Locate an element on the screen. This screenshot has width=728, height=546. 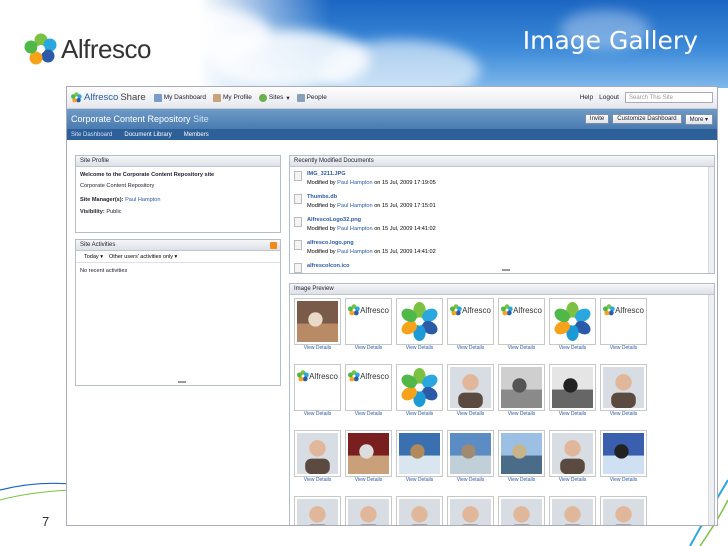
filter-today: Today ▾ is located at coordinates (93, 257).